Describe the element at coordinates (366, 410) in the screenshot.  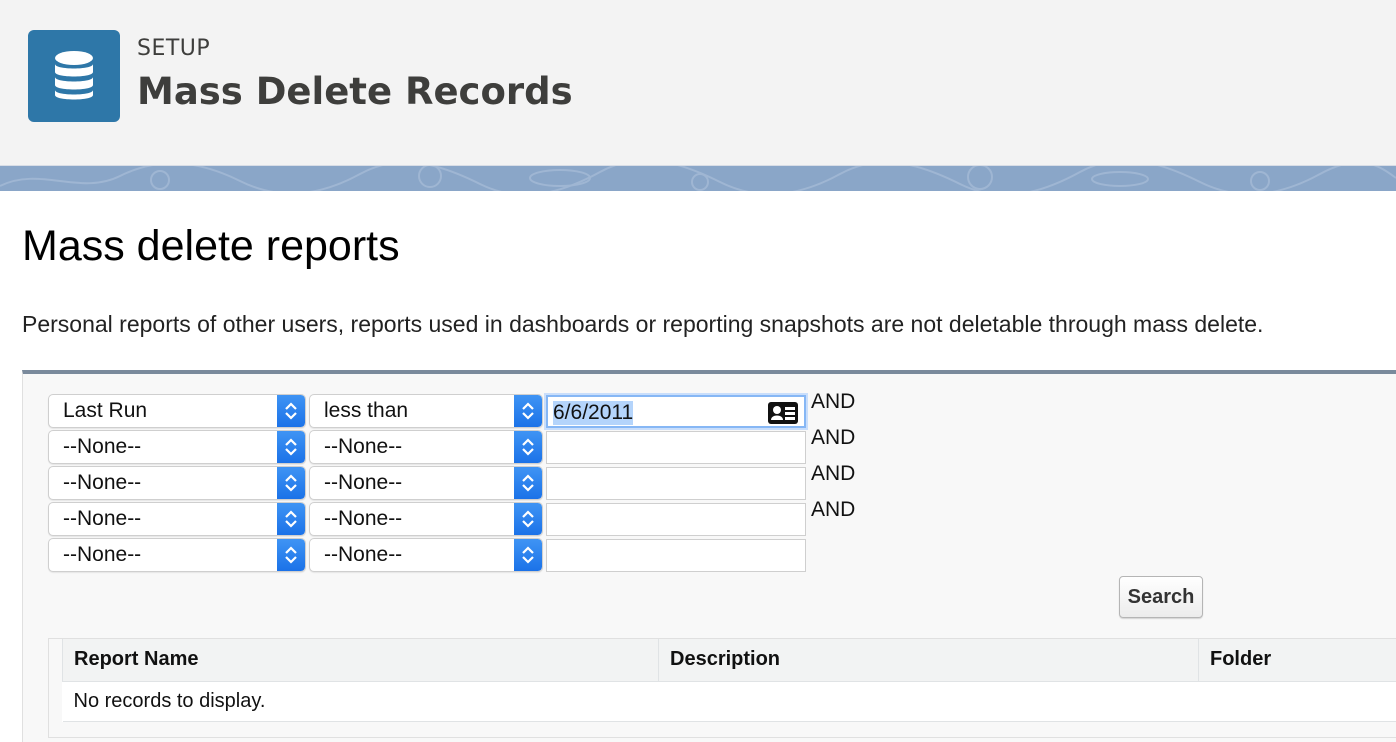
I see `operator-select-value: less than` at that location.